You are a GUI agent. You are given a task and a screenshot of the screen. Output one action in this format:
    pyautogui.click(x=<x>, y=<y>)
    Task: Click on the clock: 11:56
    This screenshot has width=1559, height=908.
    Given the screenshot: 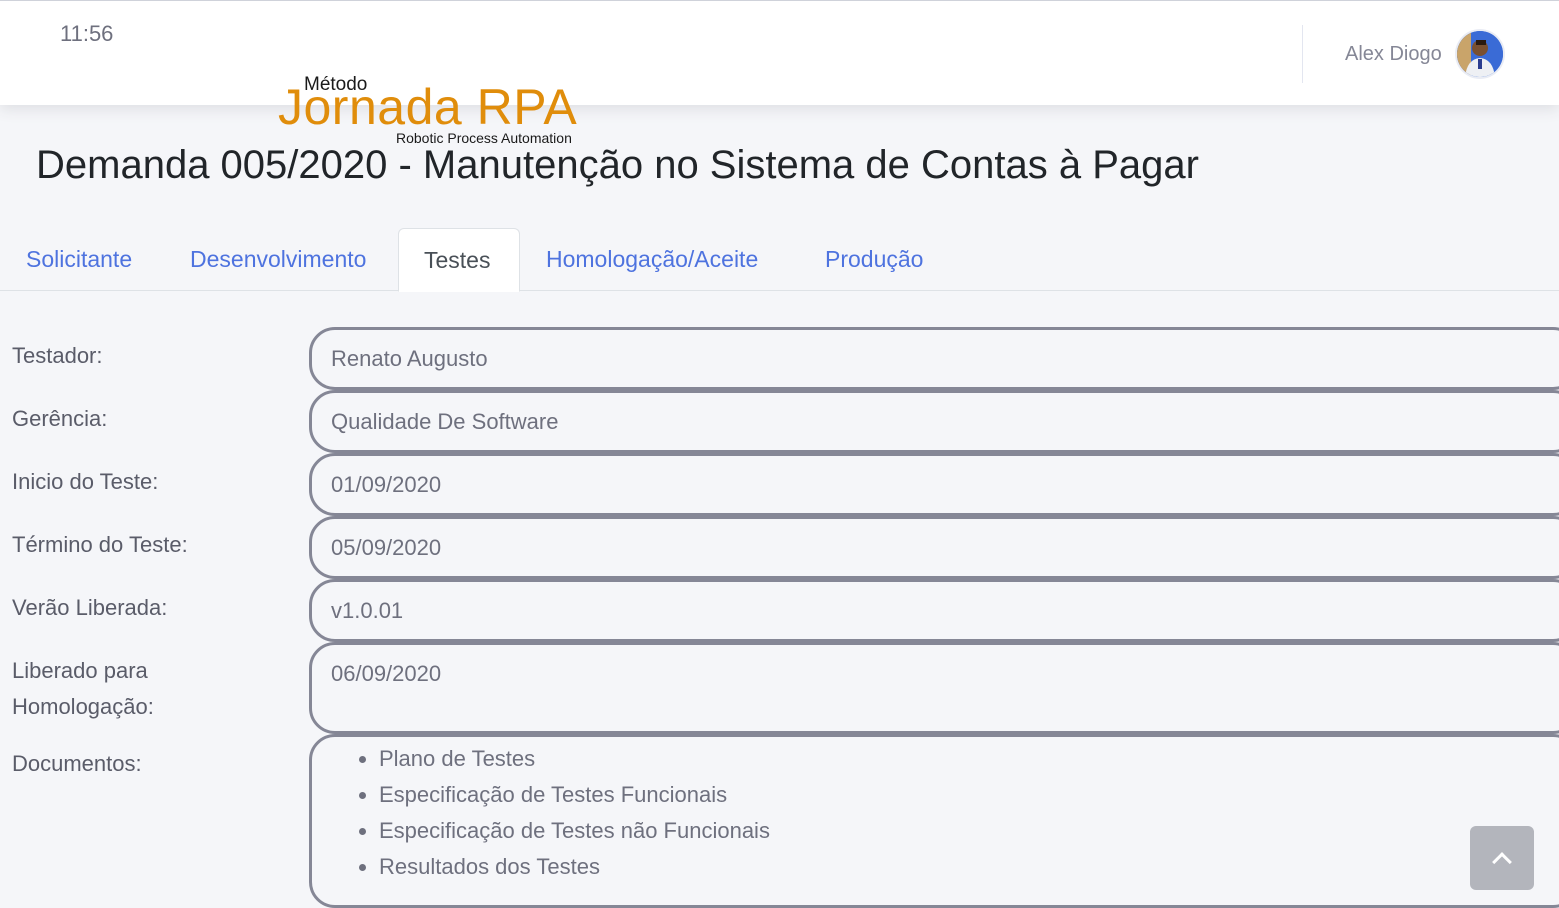 What is the action you would take?
    pyautogui.click(x=87, y=33)
    